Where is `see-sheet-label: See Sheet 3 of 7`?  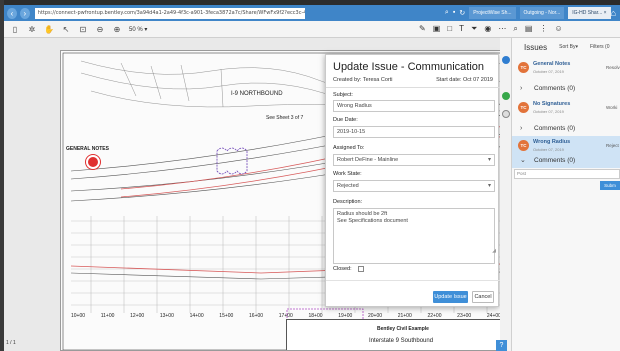 see-sheet-label: See Sheet 3 of 7 is located at coordinates (285, 118).